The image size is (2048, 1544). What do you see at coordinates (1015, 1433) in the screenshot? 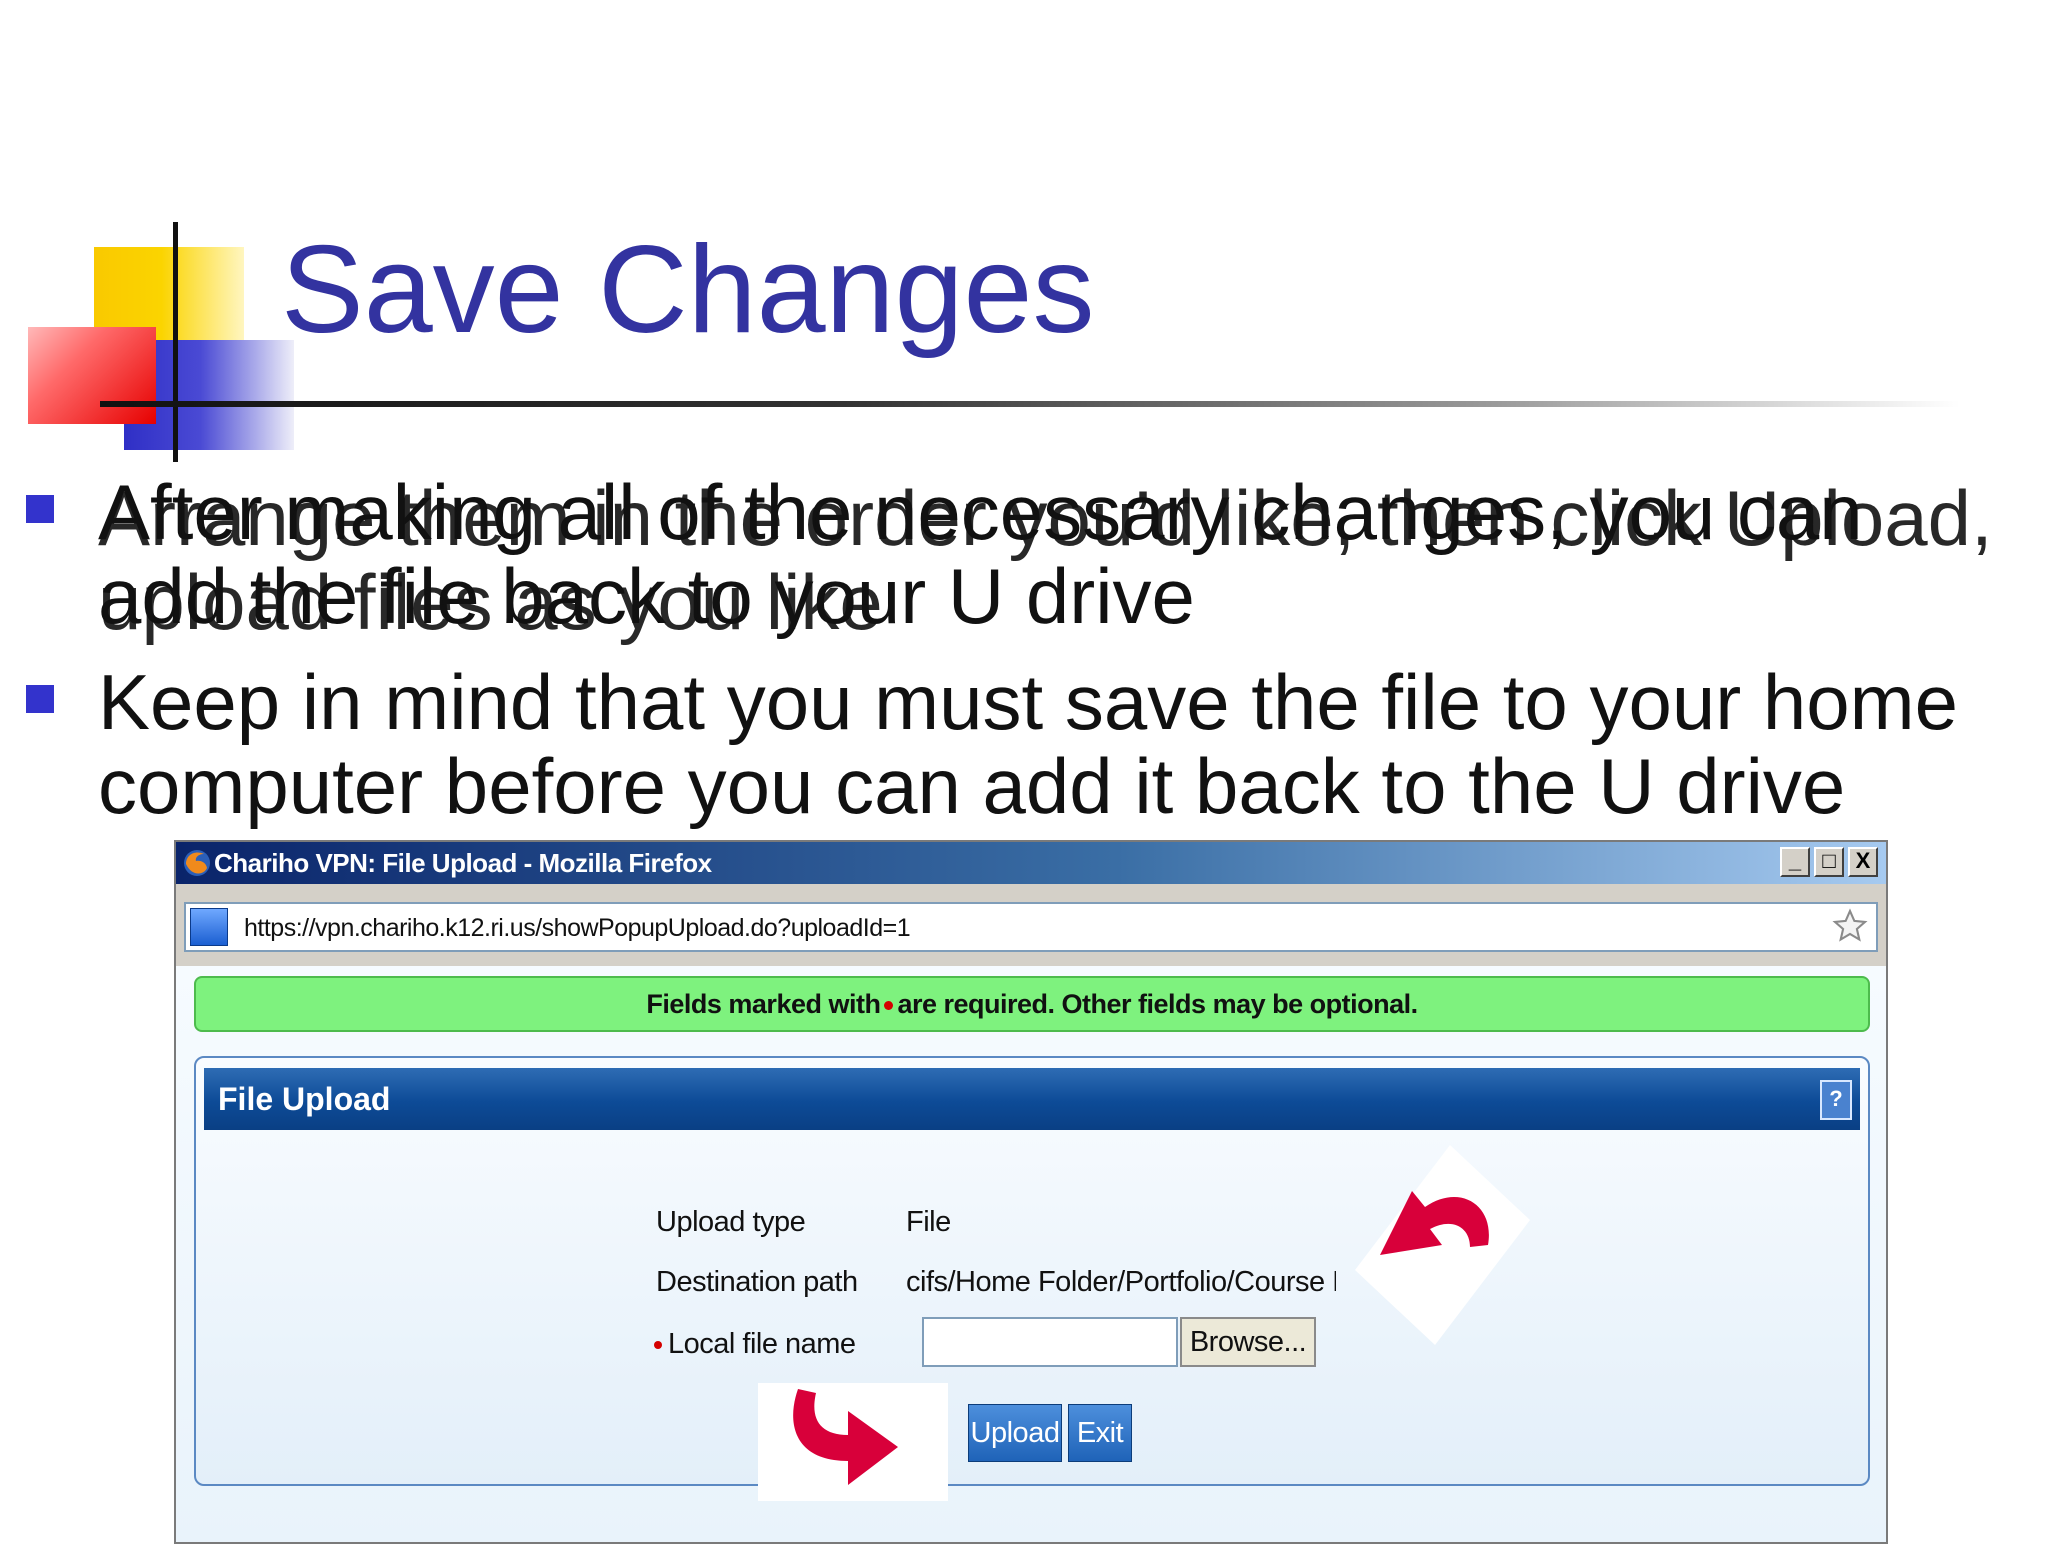
I see `upload-button: Upload` at bounding box center [1015, 1433].